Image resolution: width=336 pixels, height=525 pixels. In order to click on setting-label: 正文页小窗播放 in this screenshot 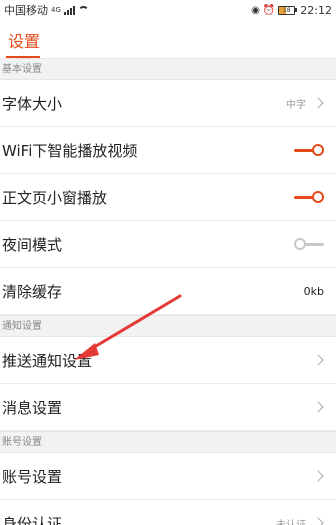, I will do `click(55, 197)`.